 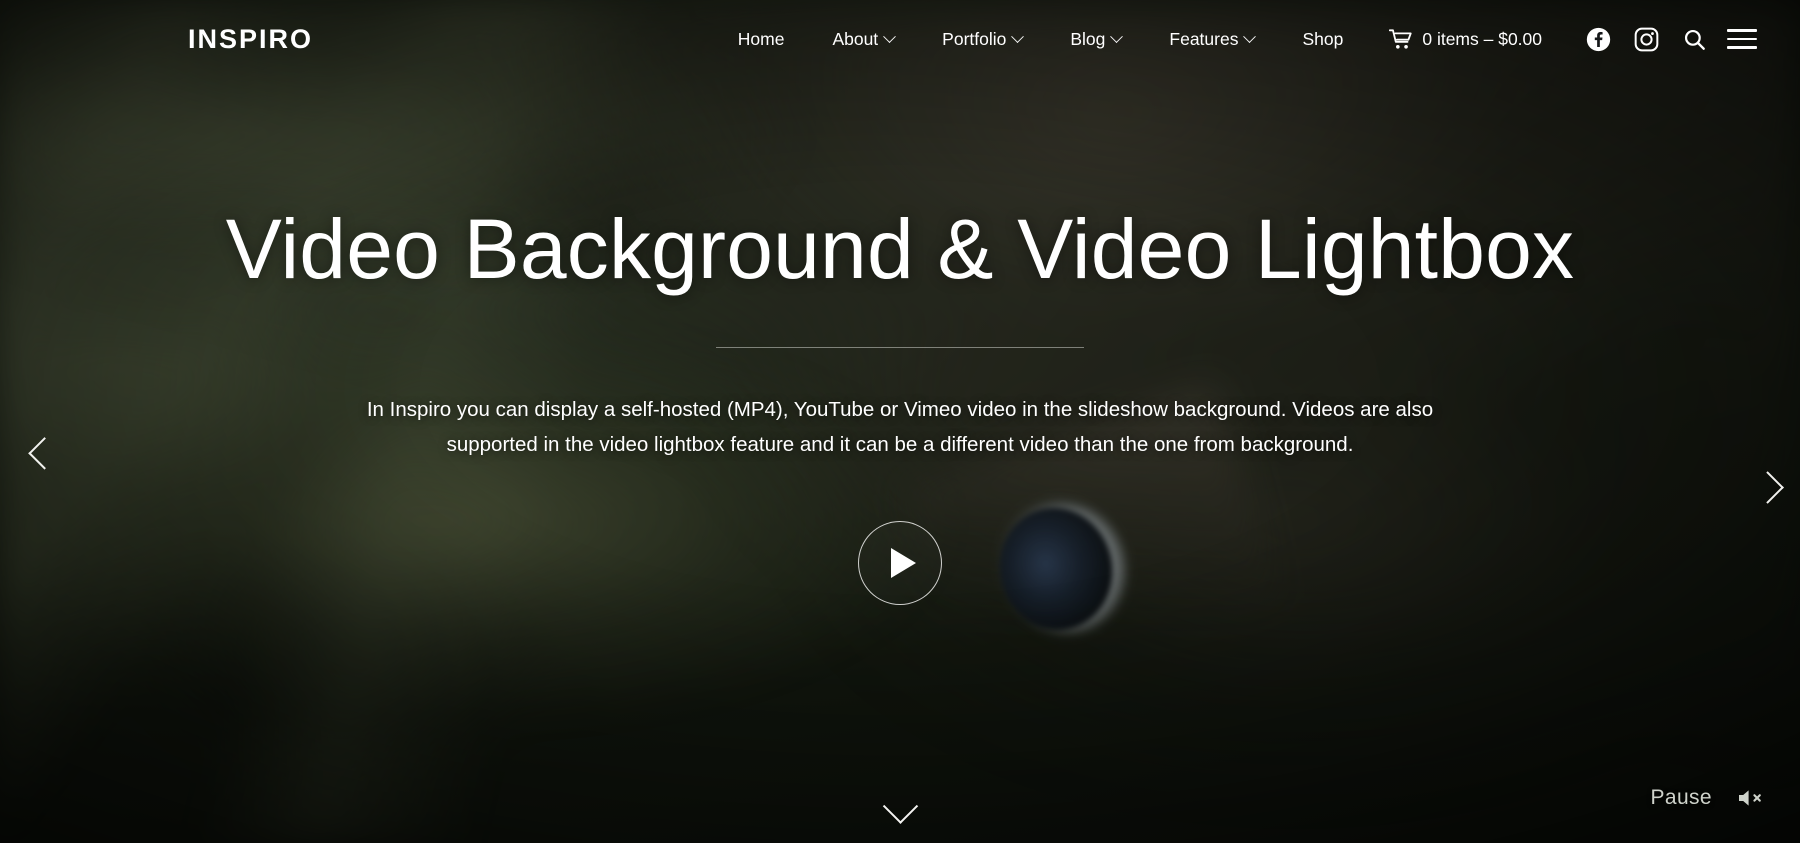 I want to click on nav-item-features: Features, so click(x=1211, y=39).